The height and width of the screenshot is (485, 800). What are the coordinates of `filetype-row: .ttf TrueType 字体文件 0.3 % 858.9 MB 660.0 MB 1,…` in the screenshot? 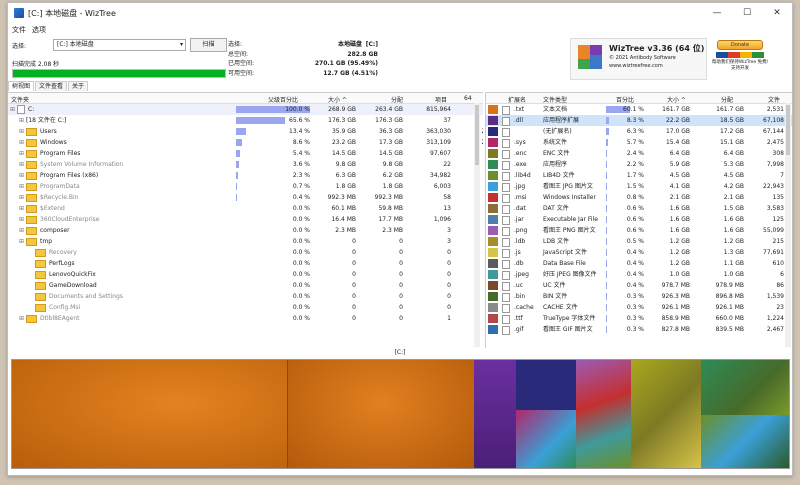 It's located at (639, 318).